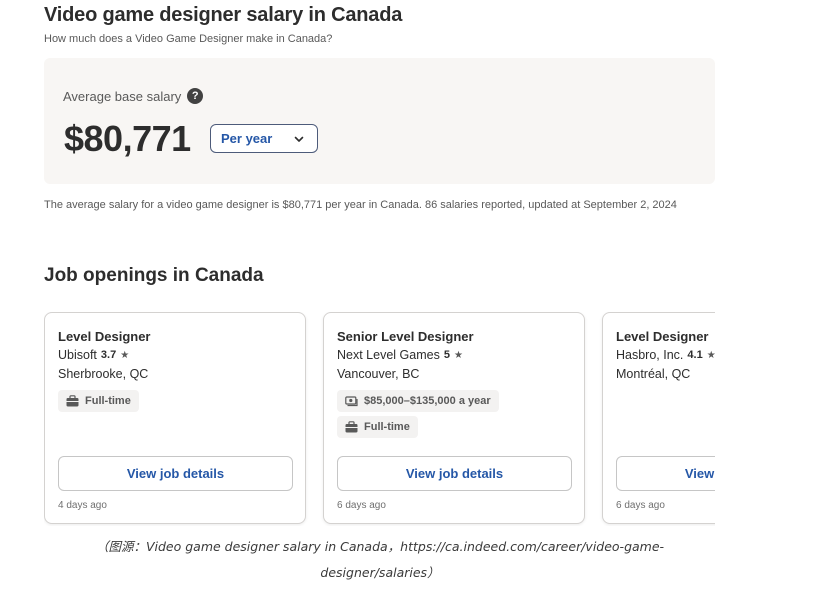 Image resolution: width=823 pixels, height=595 pixels. What do you see at coordinates (154, 275) in the screenshot?
I see `job-openings-title: Job openings in Canada` at bounding box center [154, 275].